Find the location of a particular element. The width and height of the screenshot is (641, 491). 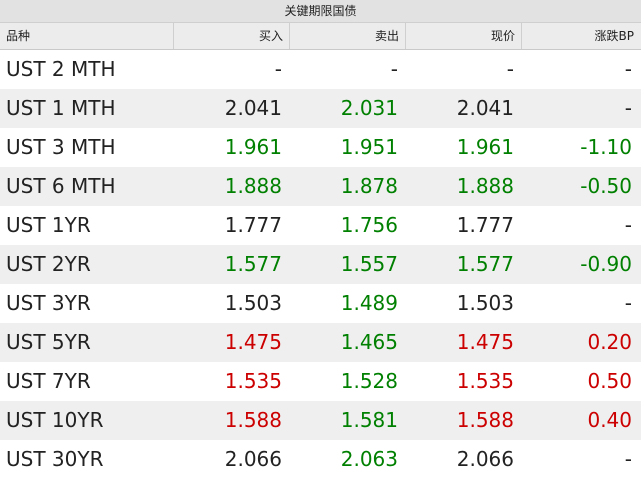

last-price-cell: 1.961 is located at coordinates (485, 147).